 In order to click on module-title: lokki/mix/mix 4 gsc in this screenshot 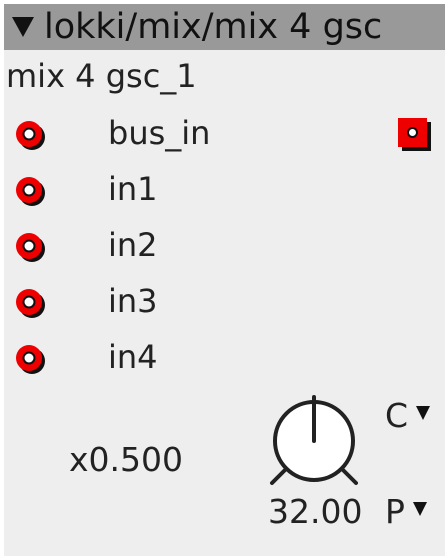, I will do `click(213, 27)`.